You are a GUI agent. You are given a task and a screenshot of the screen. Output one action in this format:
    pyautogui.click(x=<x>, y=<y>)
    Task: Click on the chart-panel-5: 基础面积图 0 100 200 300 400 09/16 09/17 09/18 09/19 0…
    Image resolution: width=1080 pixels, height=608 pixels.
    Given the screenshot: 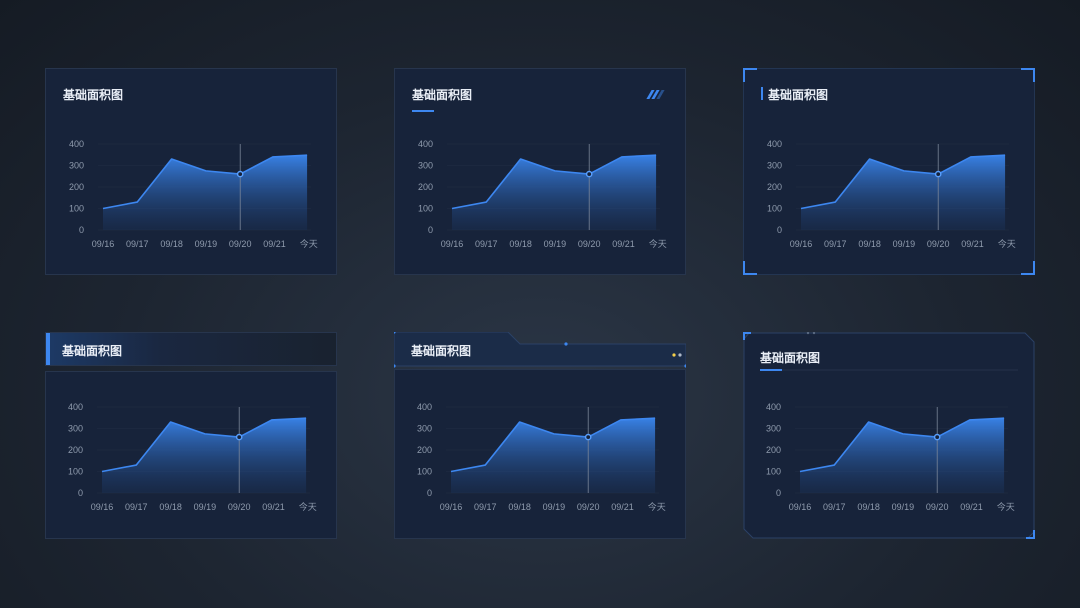 What is the action you would take?
    pyautogui.click(x=540, y=435)
    